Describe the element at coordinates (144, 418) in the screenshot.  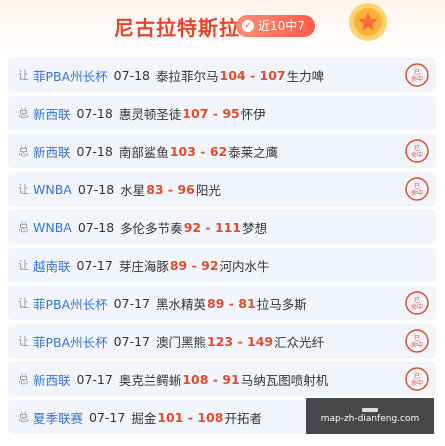
I see `home-team: 掘金` at that location.